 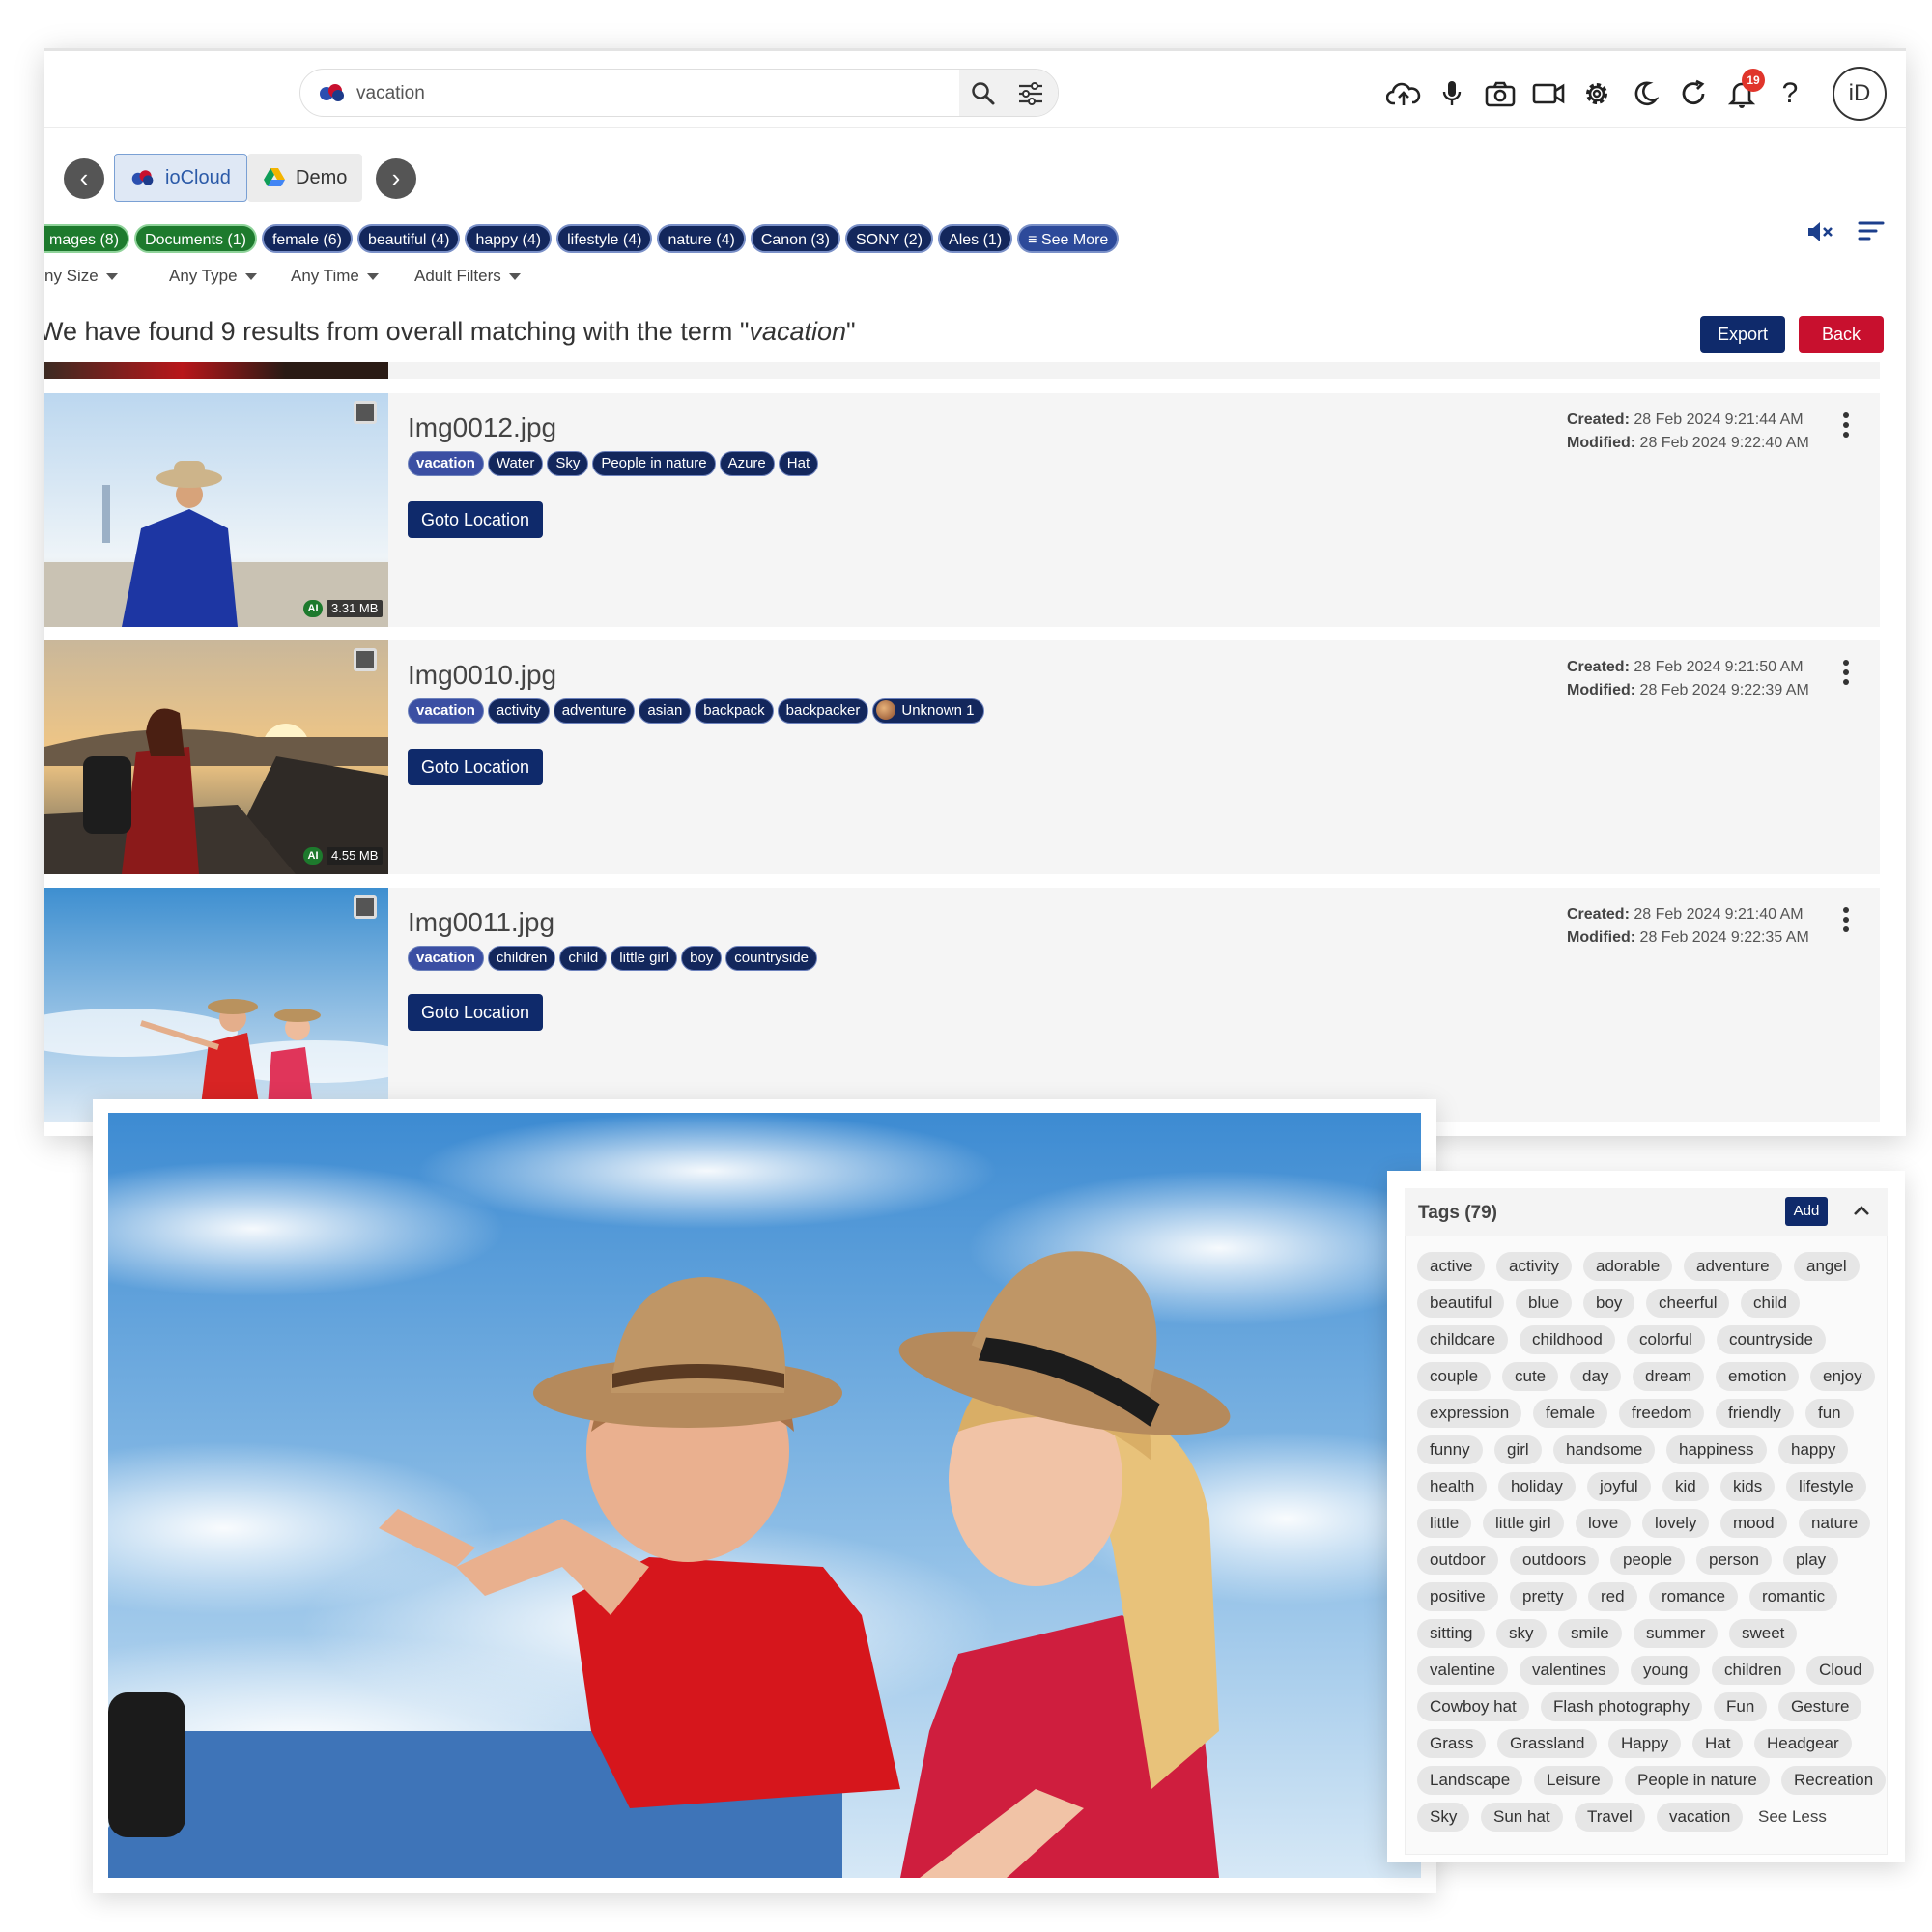 I want to click on tag-chip: little, so click(x=1444, y=1523).